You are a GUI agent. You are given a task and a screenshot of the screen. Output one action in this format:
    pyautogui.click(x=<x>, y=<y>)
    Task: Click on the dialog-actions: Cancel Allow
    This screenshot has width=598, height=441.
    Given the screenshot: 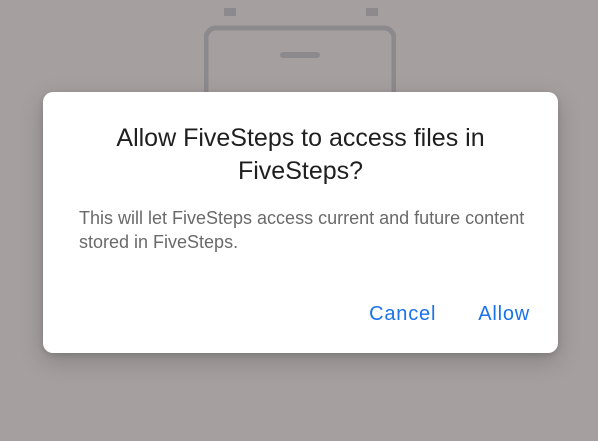 What is the action you would take?
    pyautogui.click(x=449, y=314)
    